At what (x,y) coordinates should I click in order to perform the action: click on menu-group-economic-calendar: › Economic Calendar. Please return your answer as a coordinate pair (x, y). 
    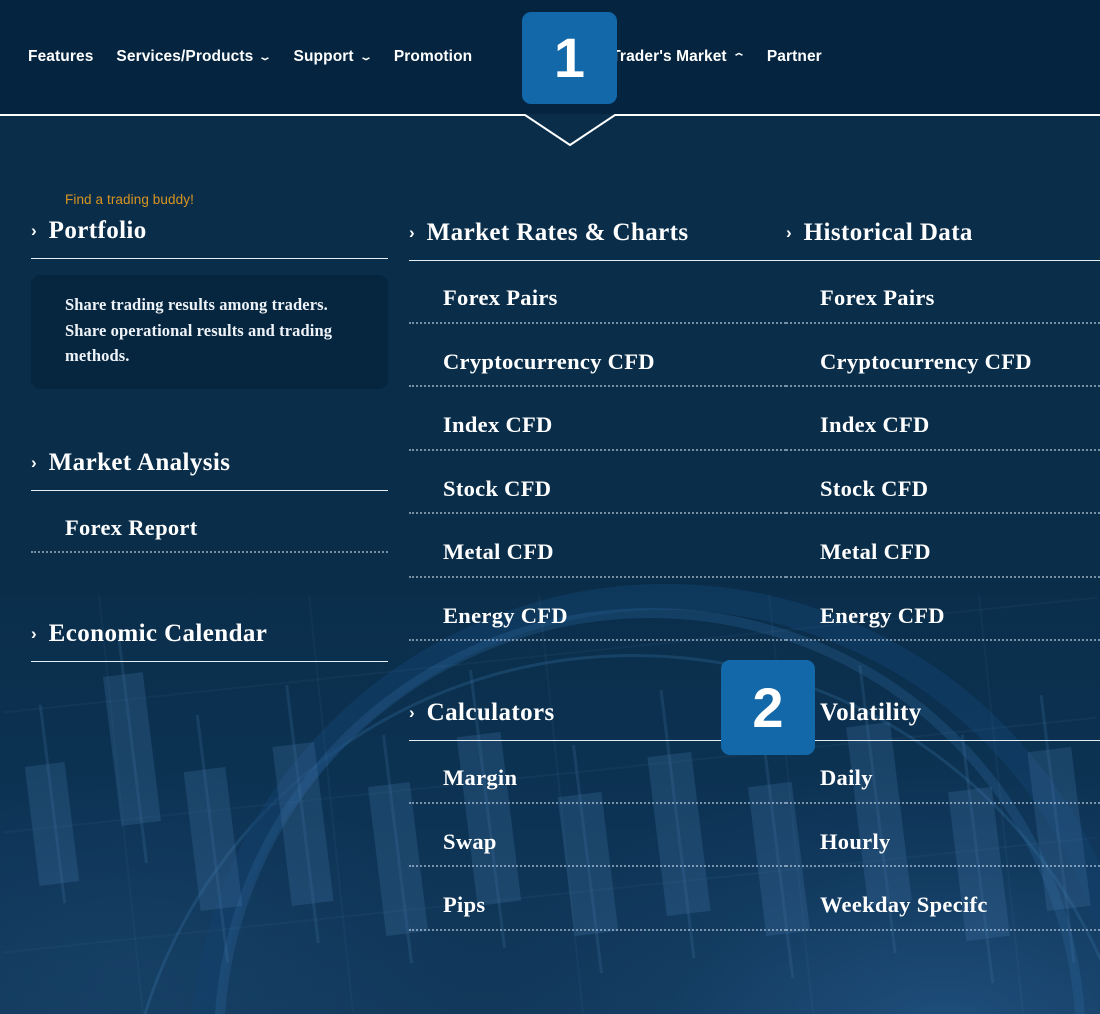
    Looking at the image, I should click on (209, 634).